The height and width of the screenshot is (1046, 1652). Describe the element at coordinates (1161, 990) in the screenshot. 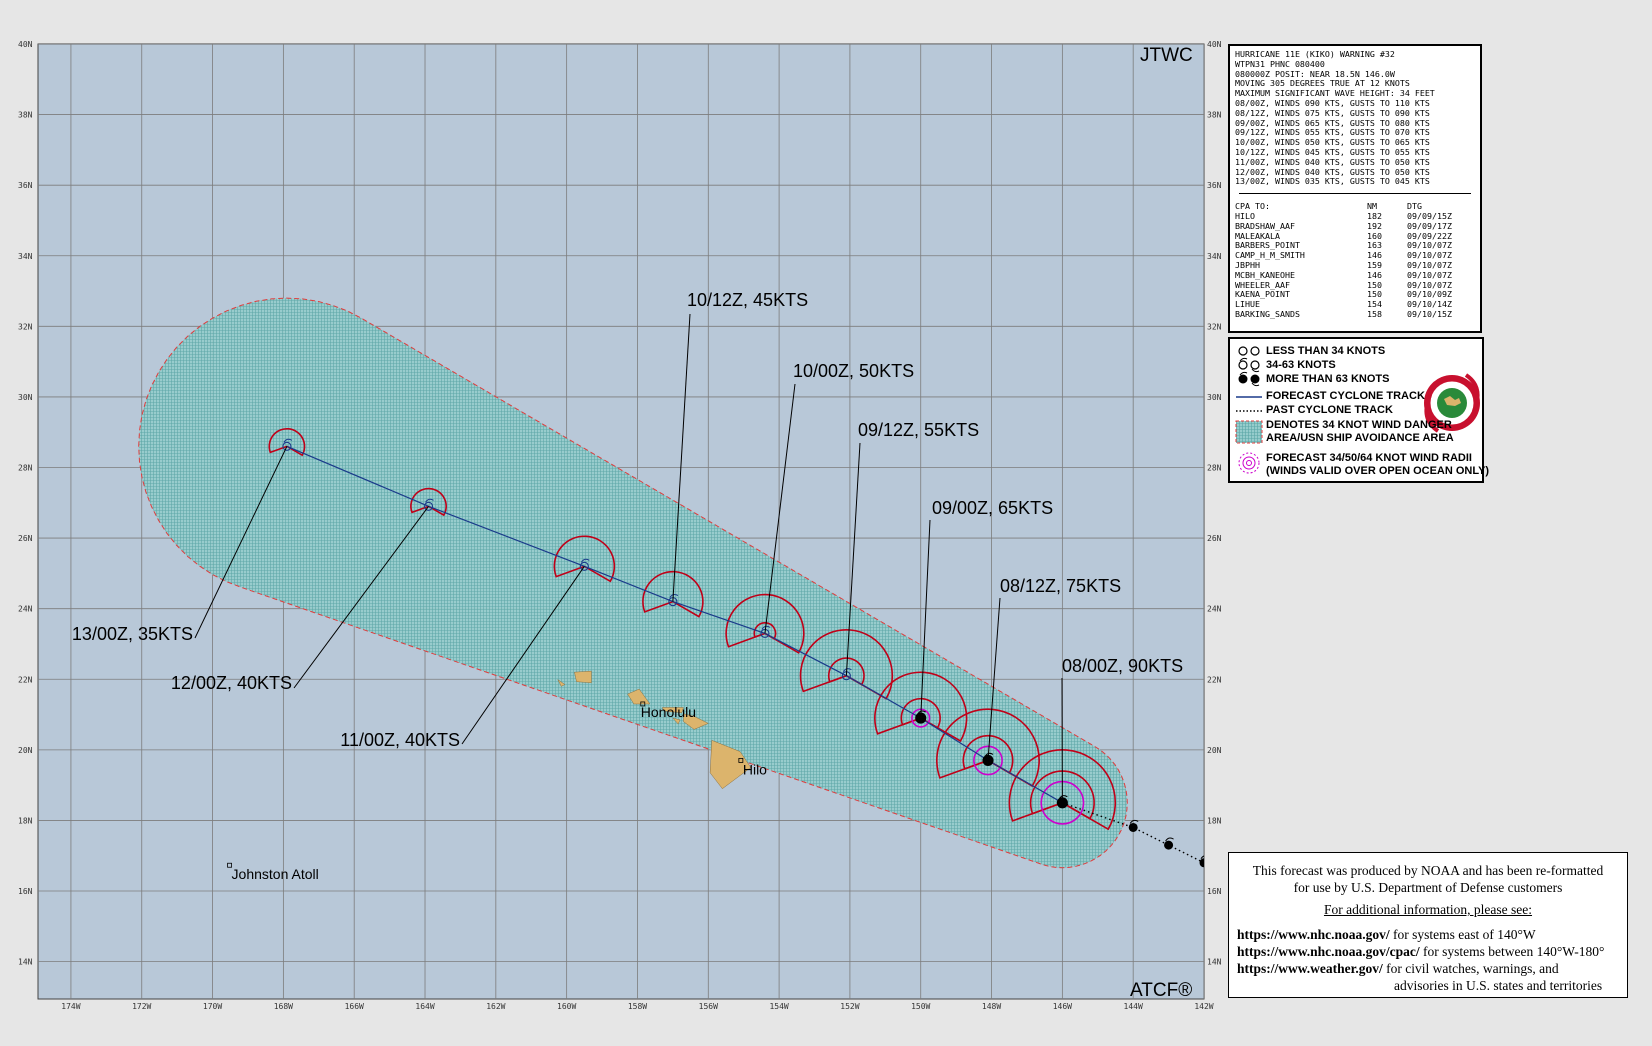

I see `atcf-label: ATCF®` at that location.